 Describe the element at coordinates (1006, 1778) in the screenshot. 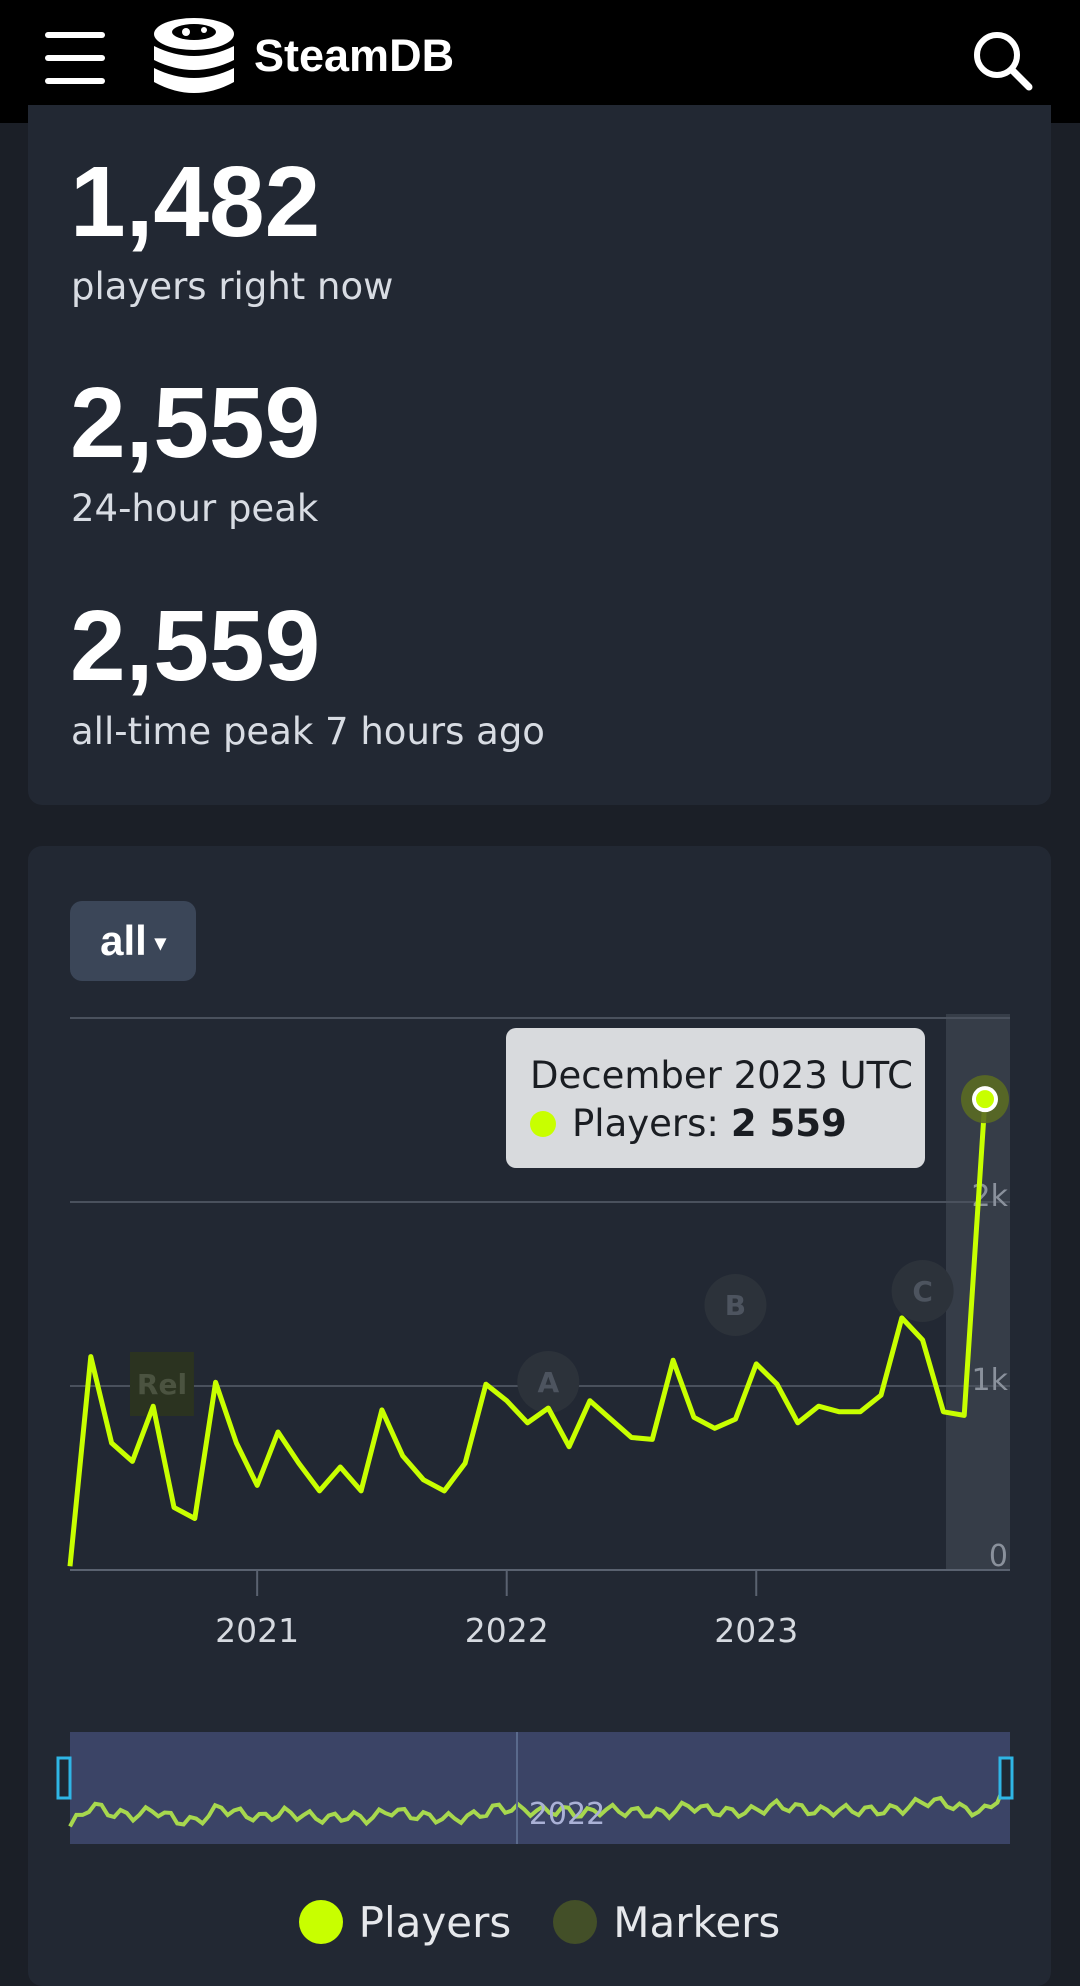

I see `navigator-handle-right` at that location.